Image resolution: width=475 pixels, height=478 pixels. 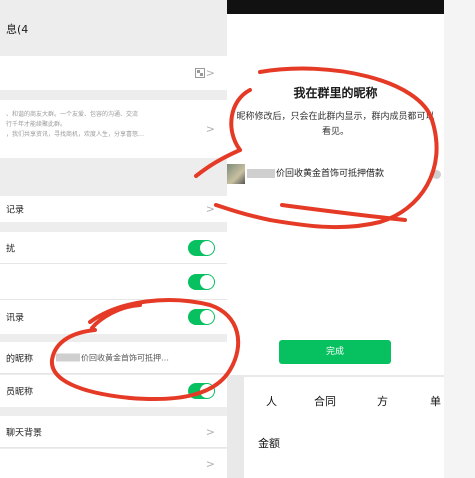 What do you see at coordinates (15, 210) in the screenshot?
I see `chat-history-label: 记录` at bounding box center [15, 210].